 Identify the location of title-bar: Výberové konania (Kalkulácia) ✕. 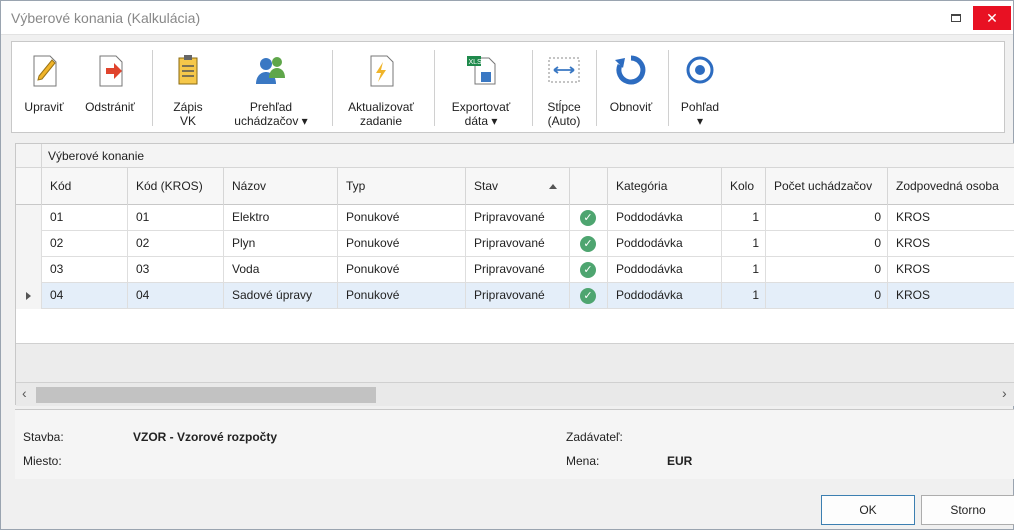
(507, 18).